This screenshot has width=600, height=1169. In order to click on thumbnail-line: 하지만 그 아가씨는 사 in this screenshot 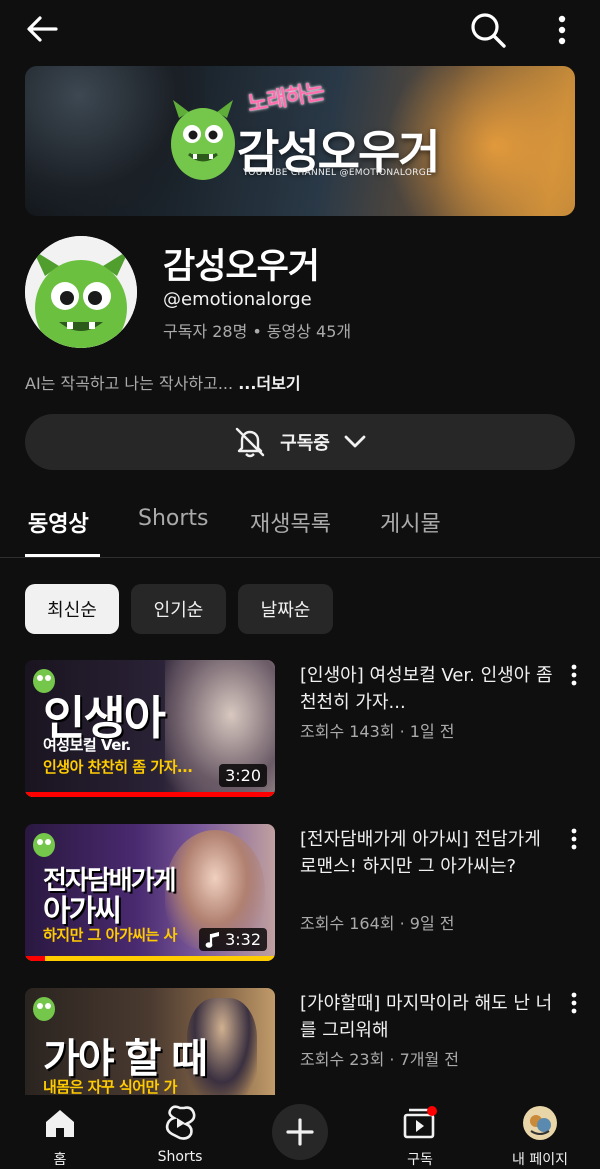, I will do `click(110, 935)`.